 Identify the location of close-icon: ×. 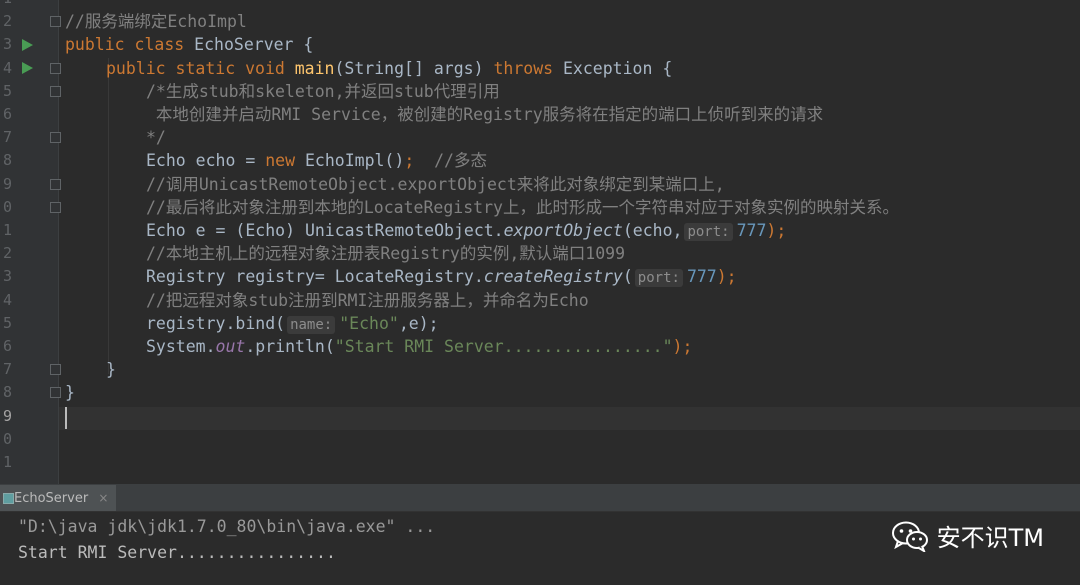
(103, 498).